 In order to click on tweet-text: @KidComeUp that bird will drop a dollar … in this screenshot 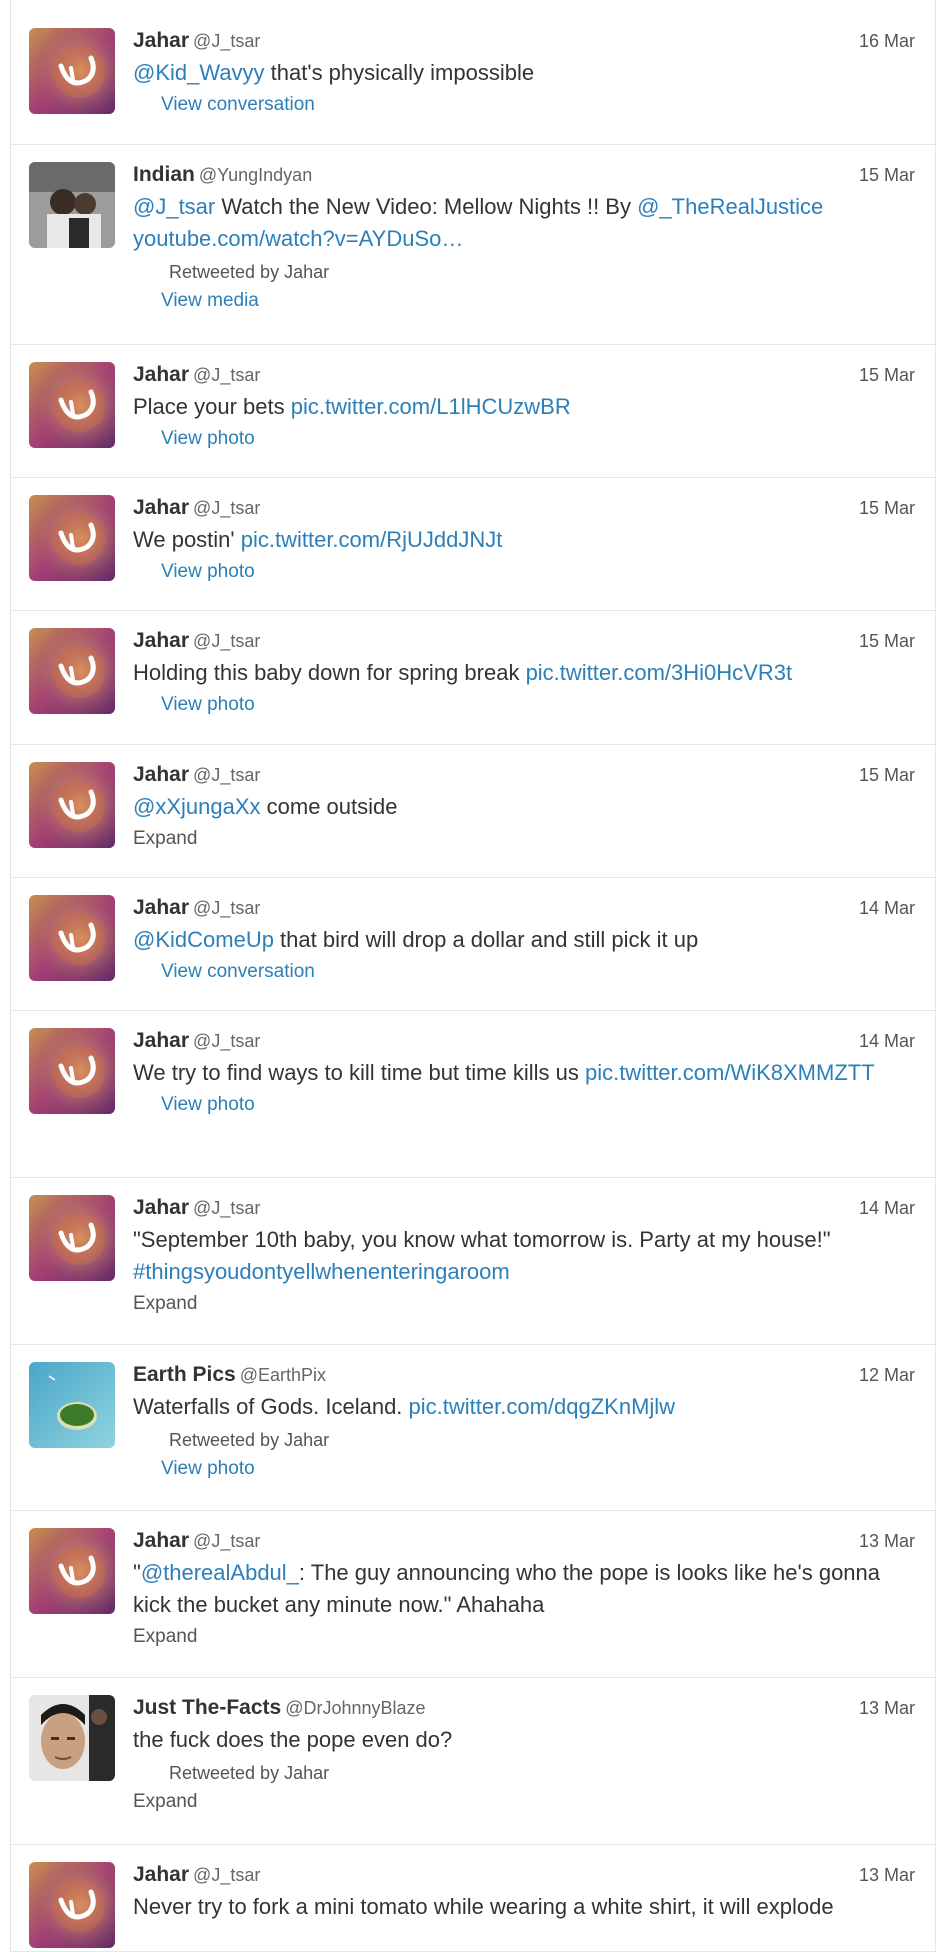, I will do `click(524, 940)`.